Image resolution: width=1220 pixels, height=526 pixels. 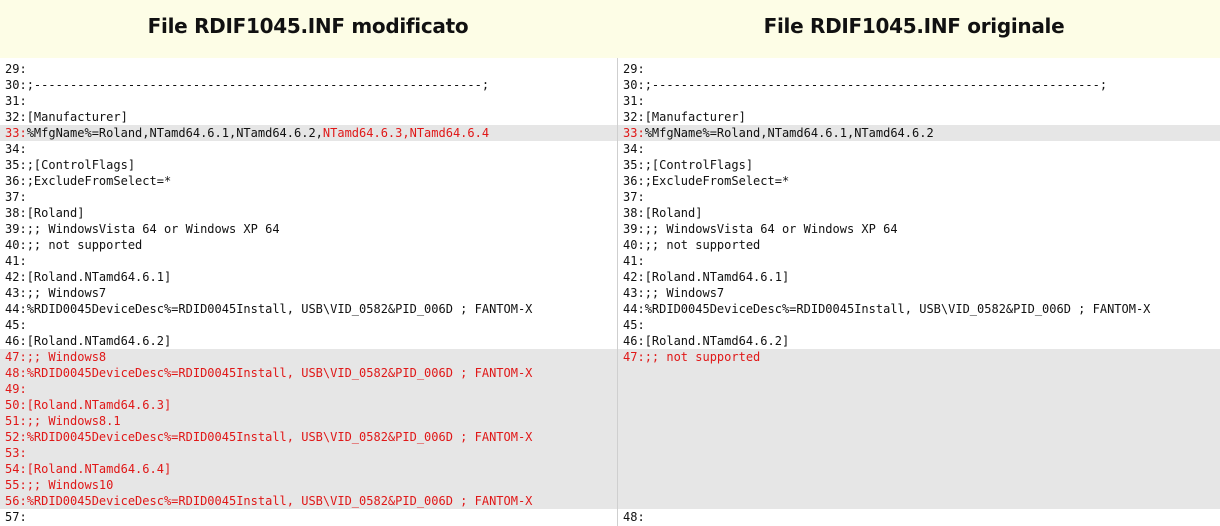 What do you see at coordinates (308, 261) in the screenshot?
I see `code-line: 41:` at bounding box center [308, 261].